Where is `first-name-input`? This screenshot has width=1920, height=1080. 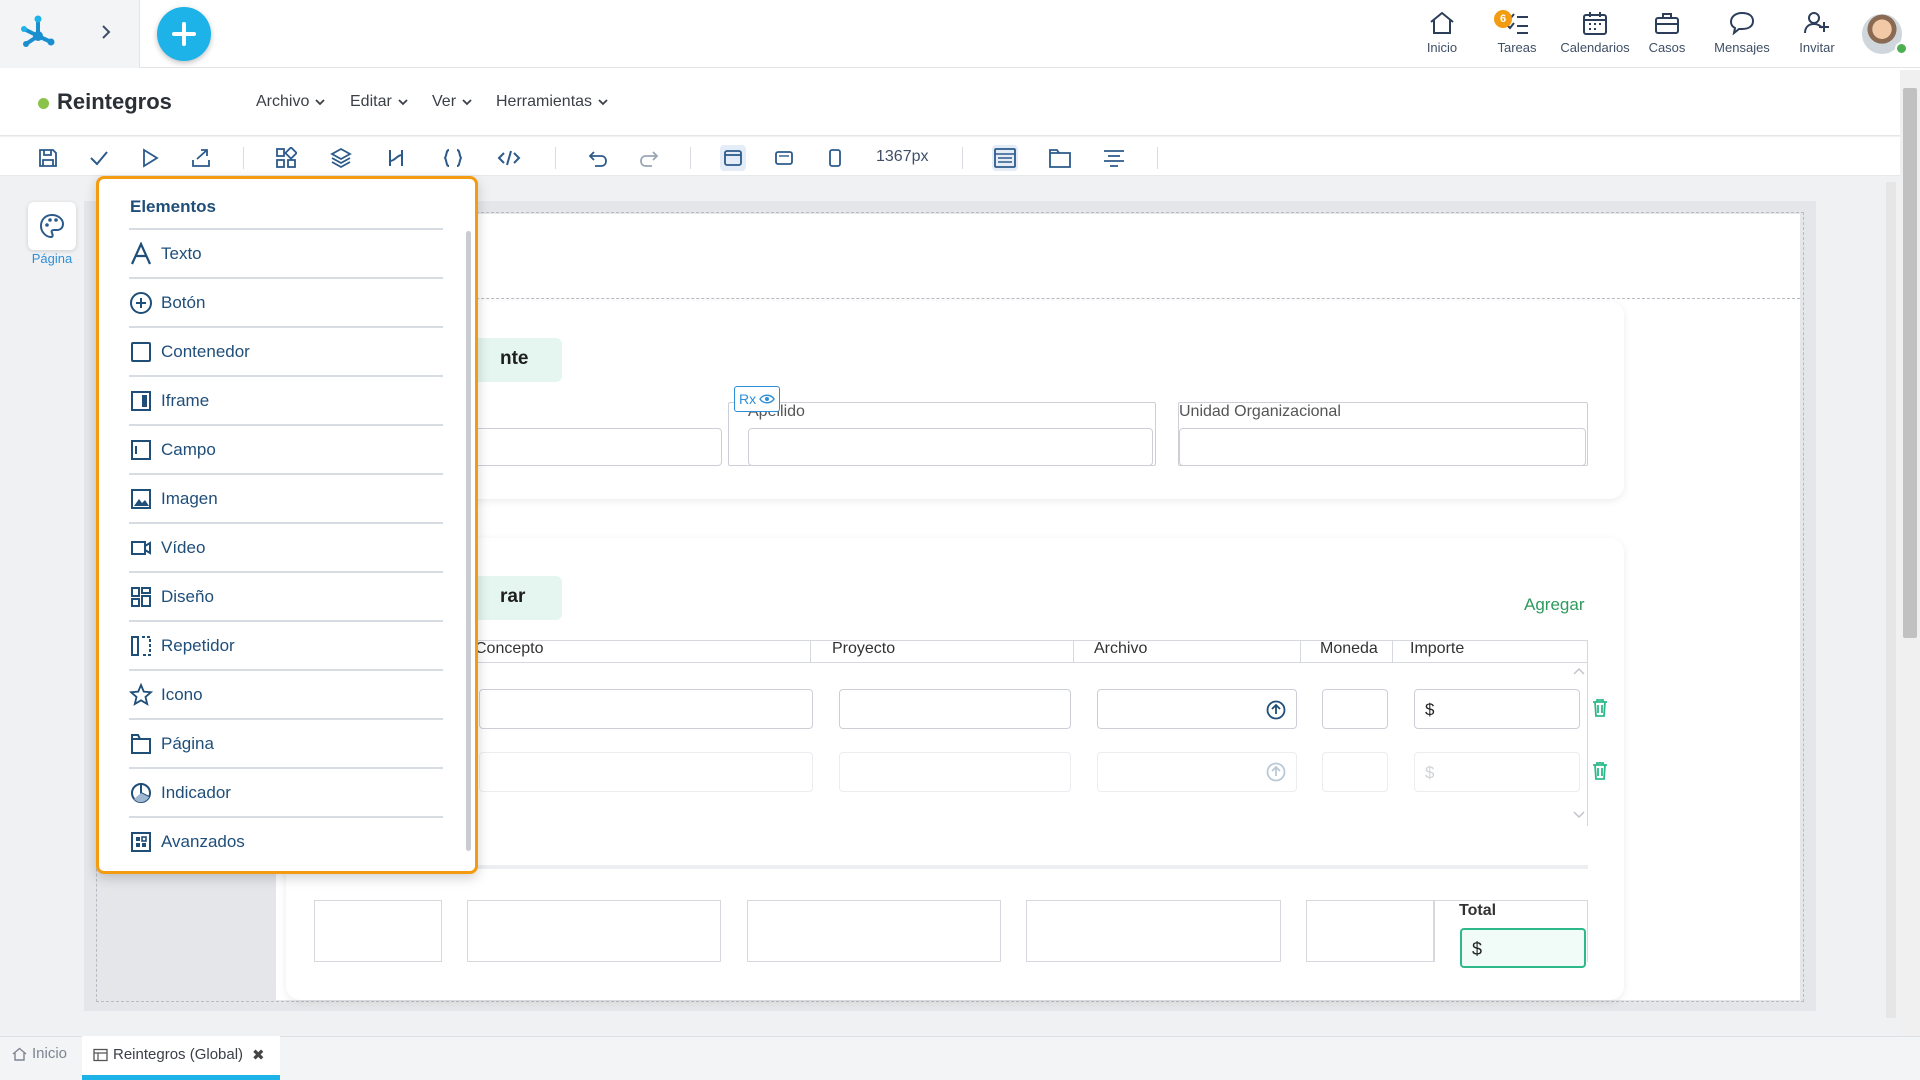 first-name-input is located at coordinates (591, 447).